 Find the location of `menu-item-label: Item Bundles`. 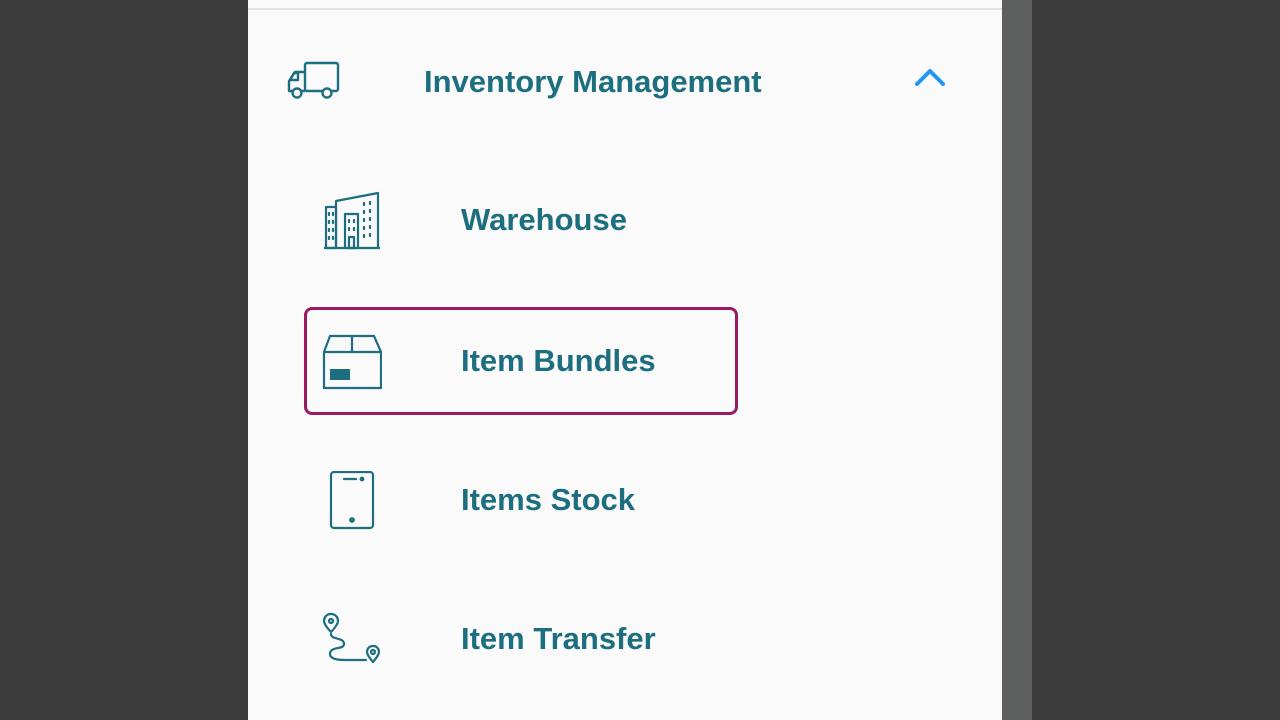

menu-item-label: Item Bundles is located at coordinates (558, 360).